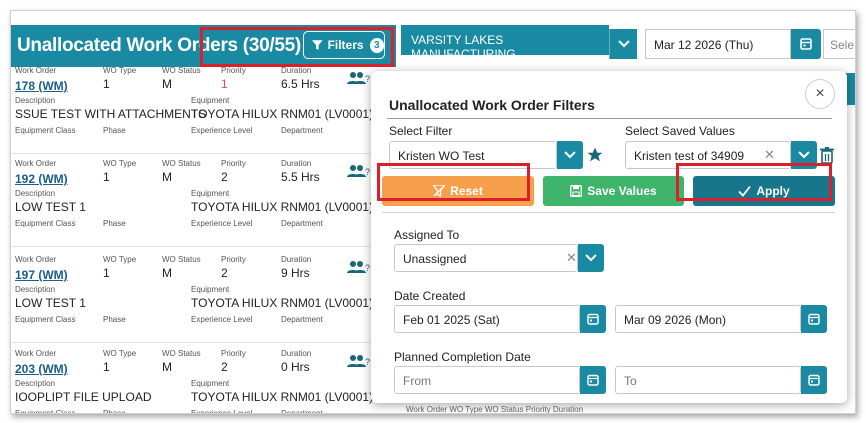 Image resolution: width=866 pixels, height=423 pixels. I want to click on date-field: Mar 12 2026 (Thu), so click(718, 44).